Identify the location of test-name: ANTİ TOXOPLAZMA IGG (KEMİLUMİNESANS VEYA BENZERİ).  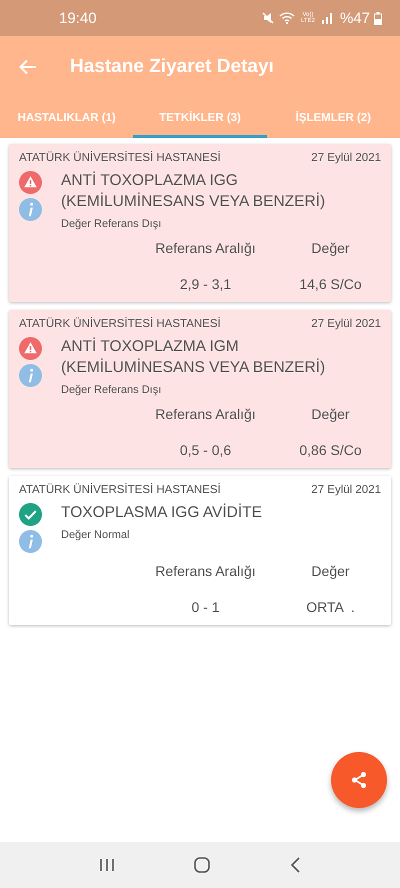
(193, 191).